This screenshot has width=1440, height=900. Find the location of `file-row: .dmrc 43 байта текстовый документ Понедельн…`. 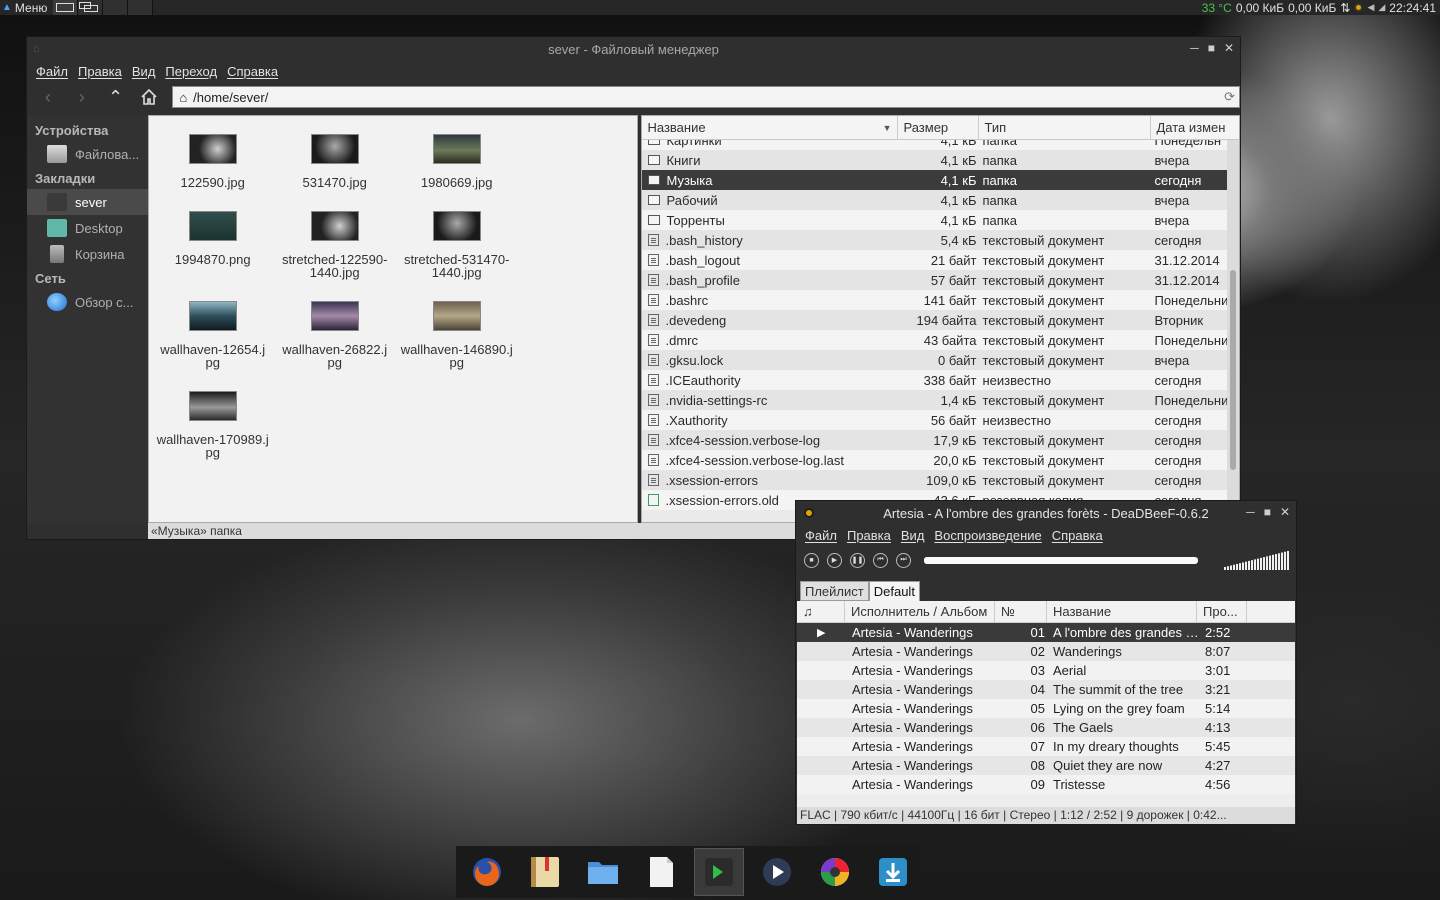

file-row: .dmrc 43 байта текстовый документ Понедельн… is located at coordinates (935, 340).